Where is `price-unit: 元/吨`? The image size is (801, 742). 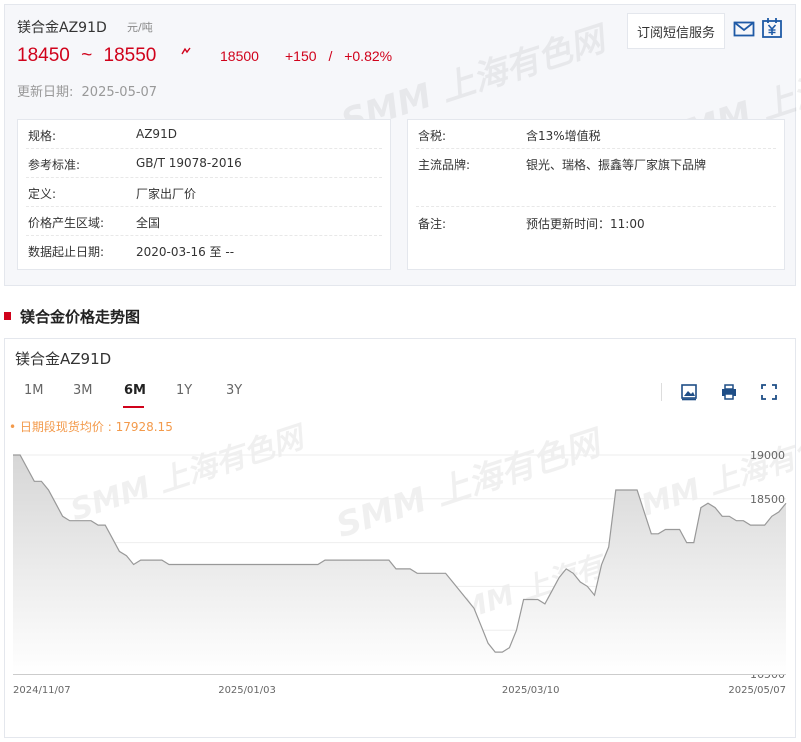
price-unit: 元/吨 is located at coordinates (140, 27).